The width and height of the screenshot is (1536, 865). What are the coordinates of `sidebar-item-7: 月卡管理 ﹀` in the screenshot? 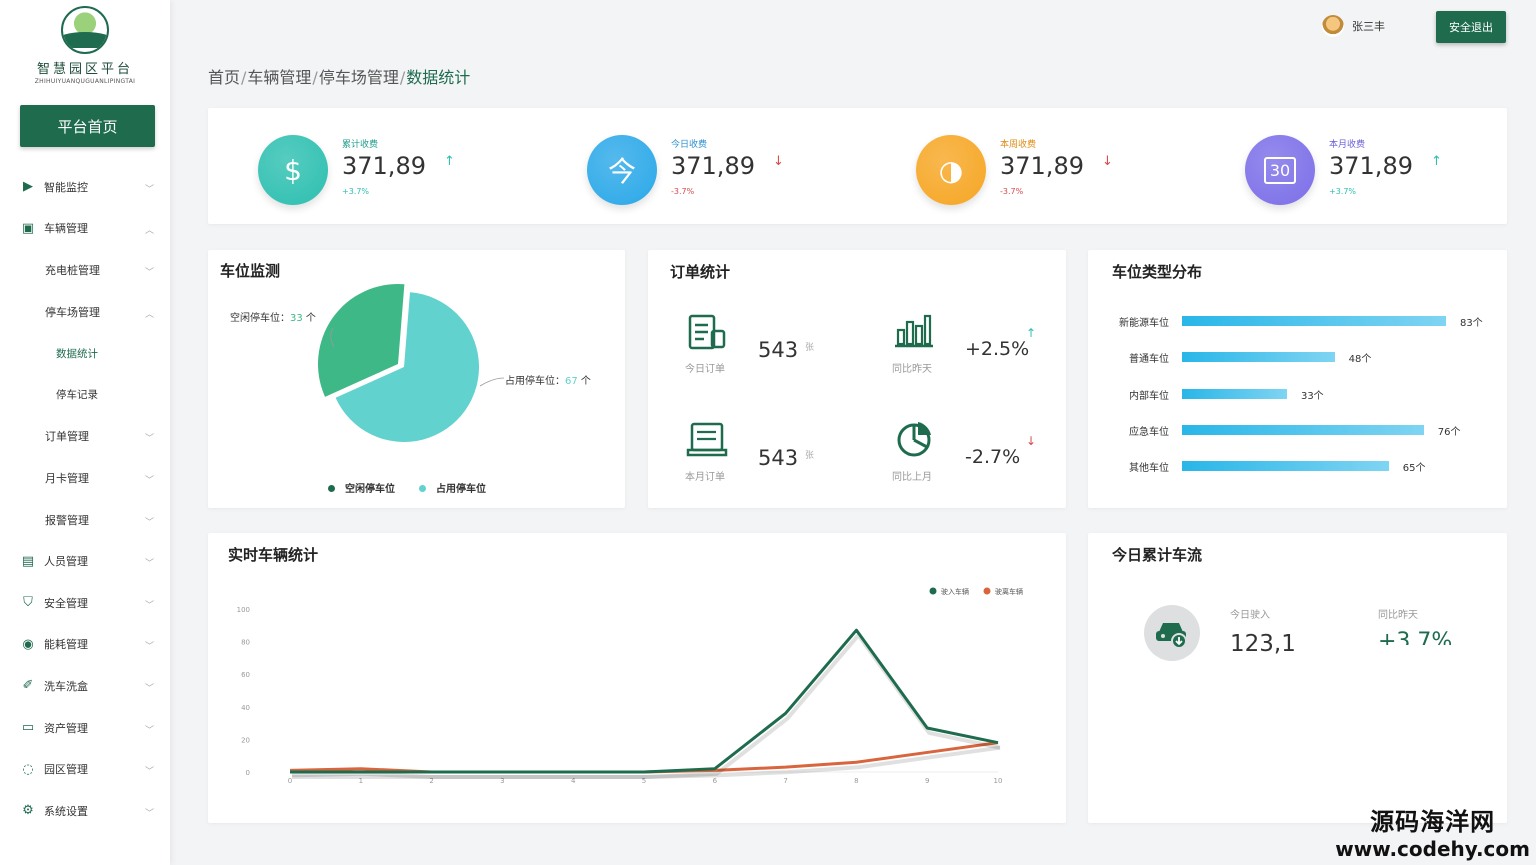 It's located at (85, 478).